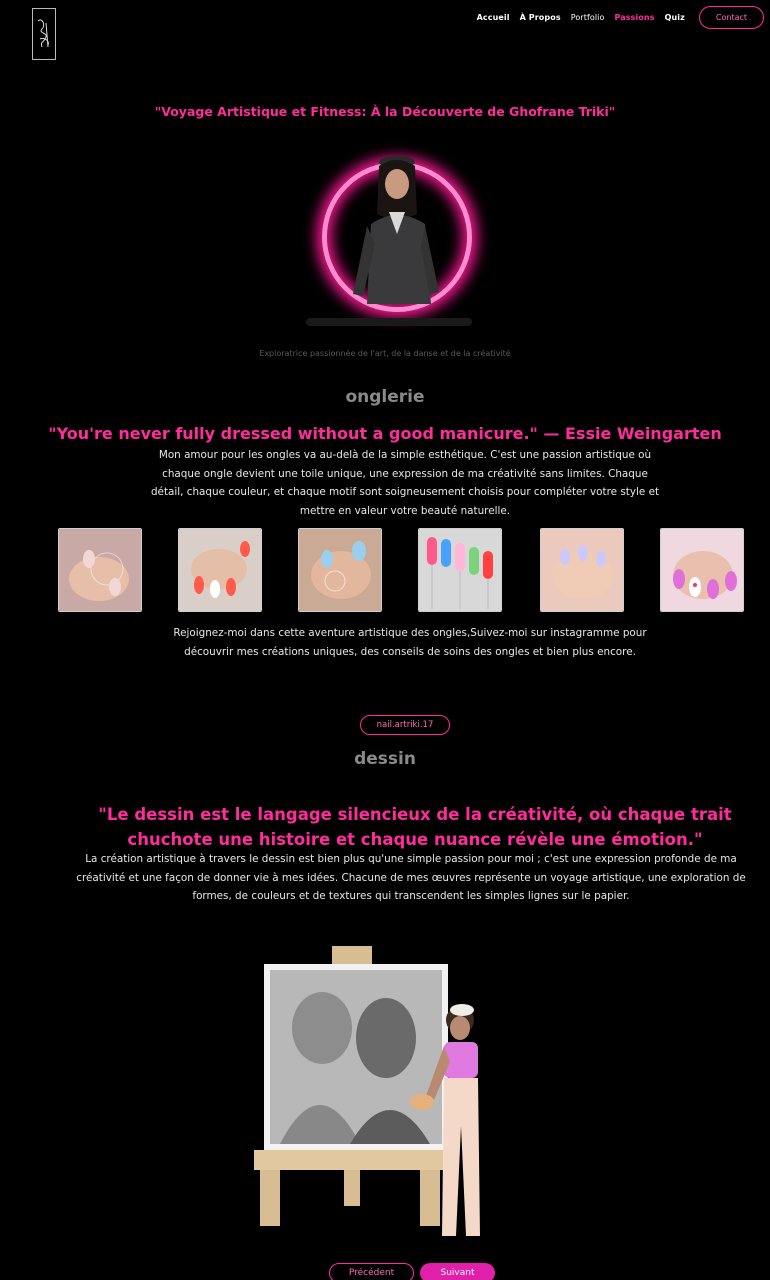 Image resolution: width=770 pixels, height=1280 pixels. I want to click on site-logo, so click(44, 34).